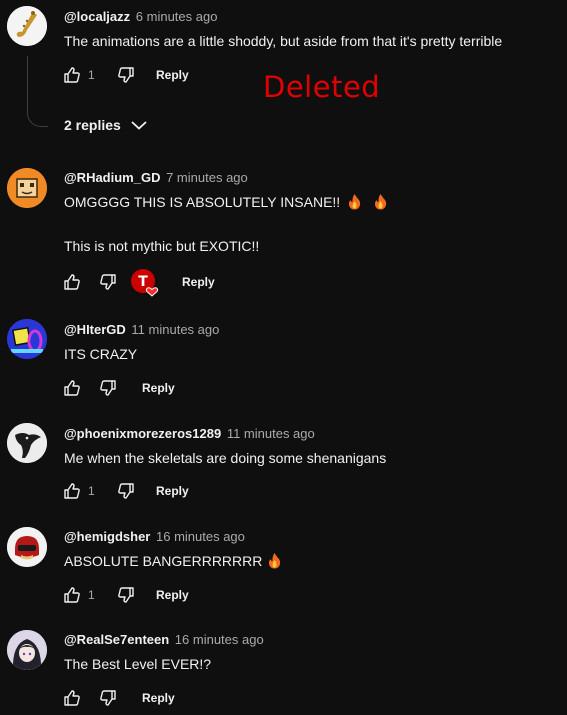 This screenshot has width=567, height=715. What do you see at coordinates (139, 125) in the screenshot?
I see `chevron-down-icon` at bounding box center [139, 125].